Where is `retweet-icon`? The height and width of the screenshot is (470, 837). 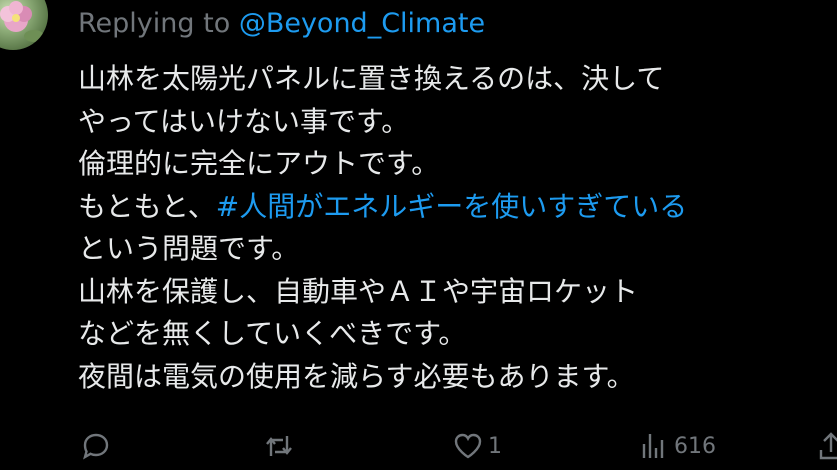 retweet-icon is located at coordinates (279, 446).